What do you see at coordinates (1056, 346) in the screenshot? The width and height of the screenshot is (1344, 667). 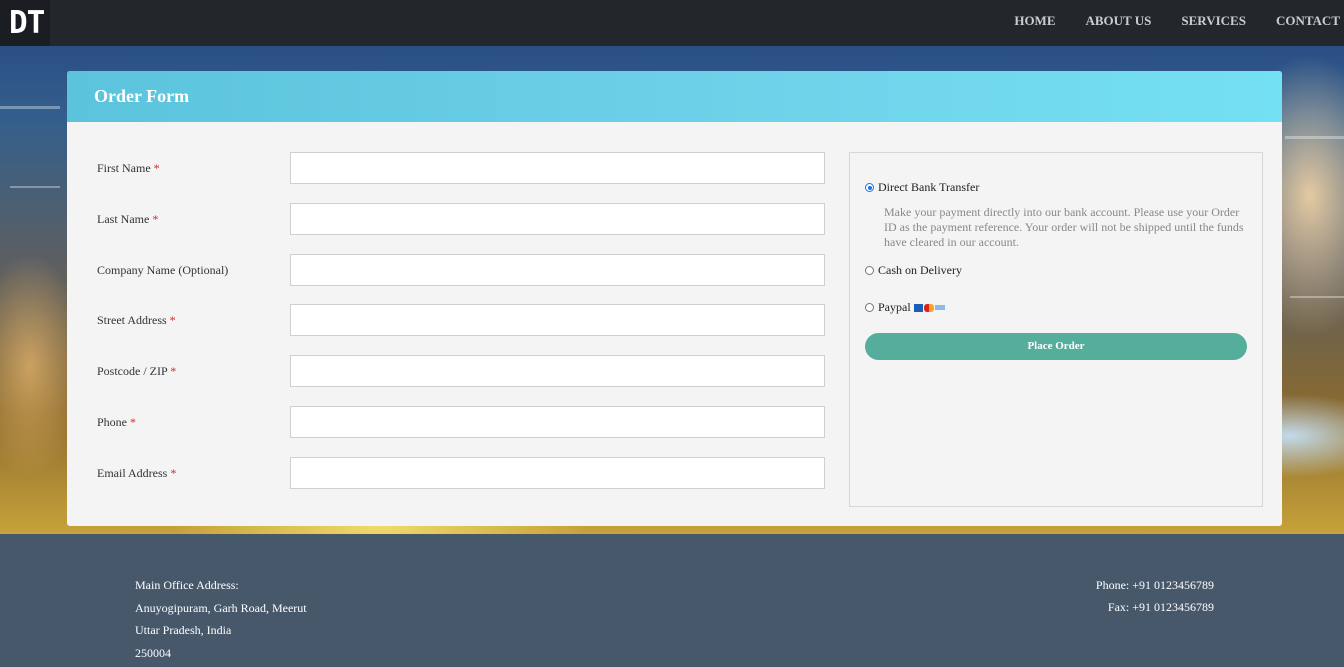 I see `place-order-button: Place Order` at bounding box center [1056, 346].